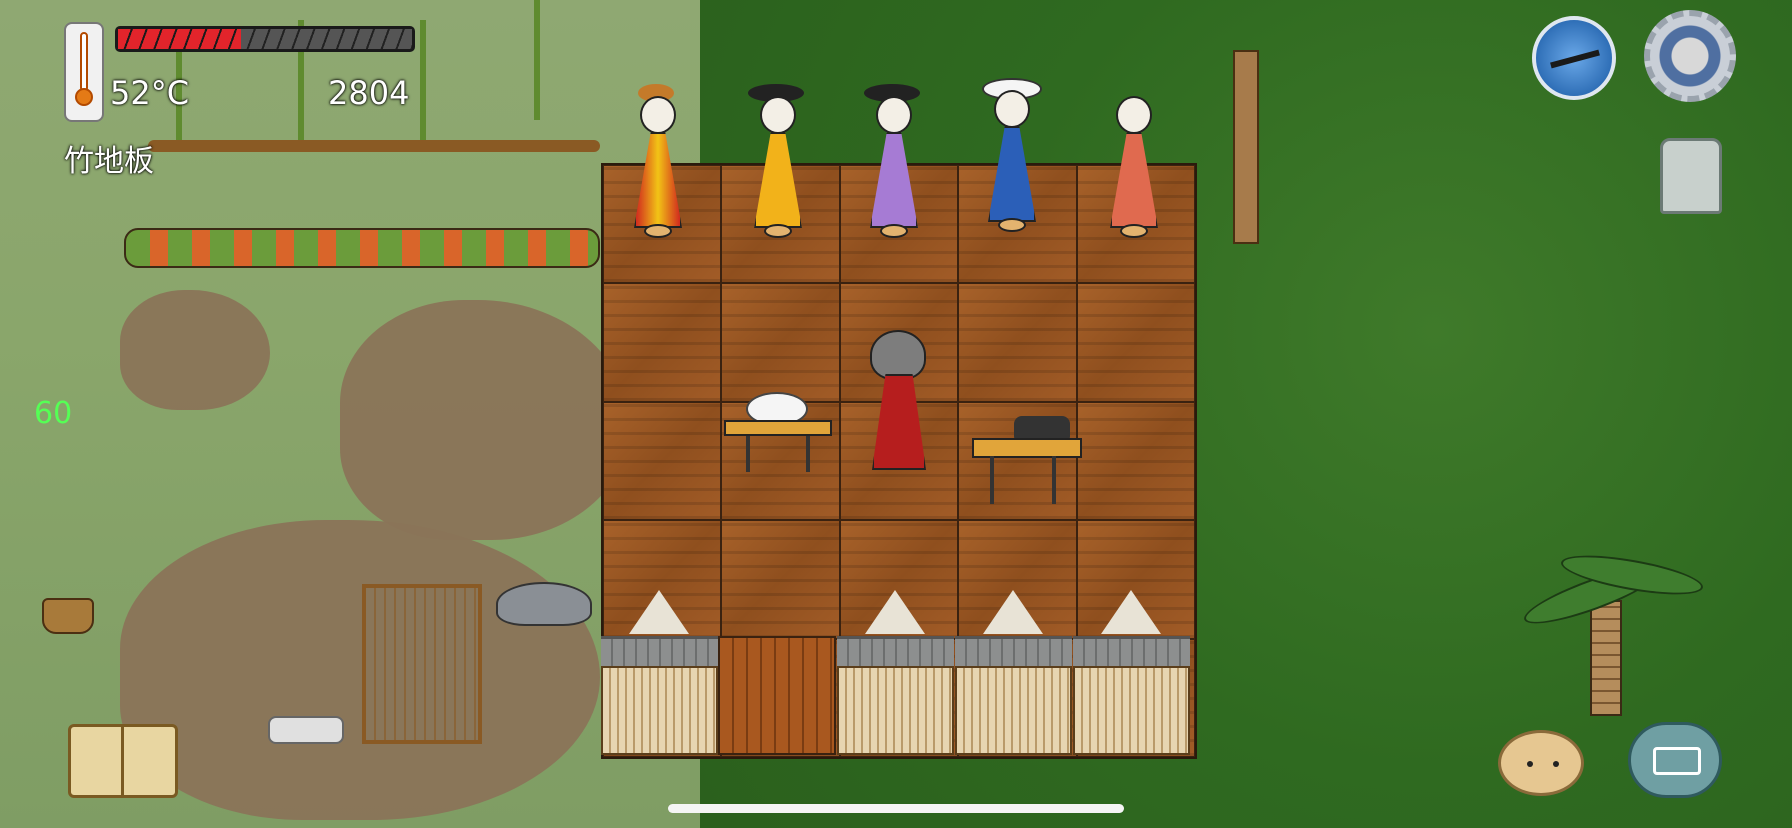  What do you see at coordinates (1541, 763) in the screenshot?
I see `emote-icon` at bounding box center [1541, 763].